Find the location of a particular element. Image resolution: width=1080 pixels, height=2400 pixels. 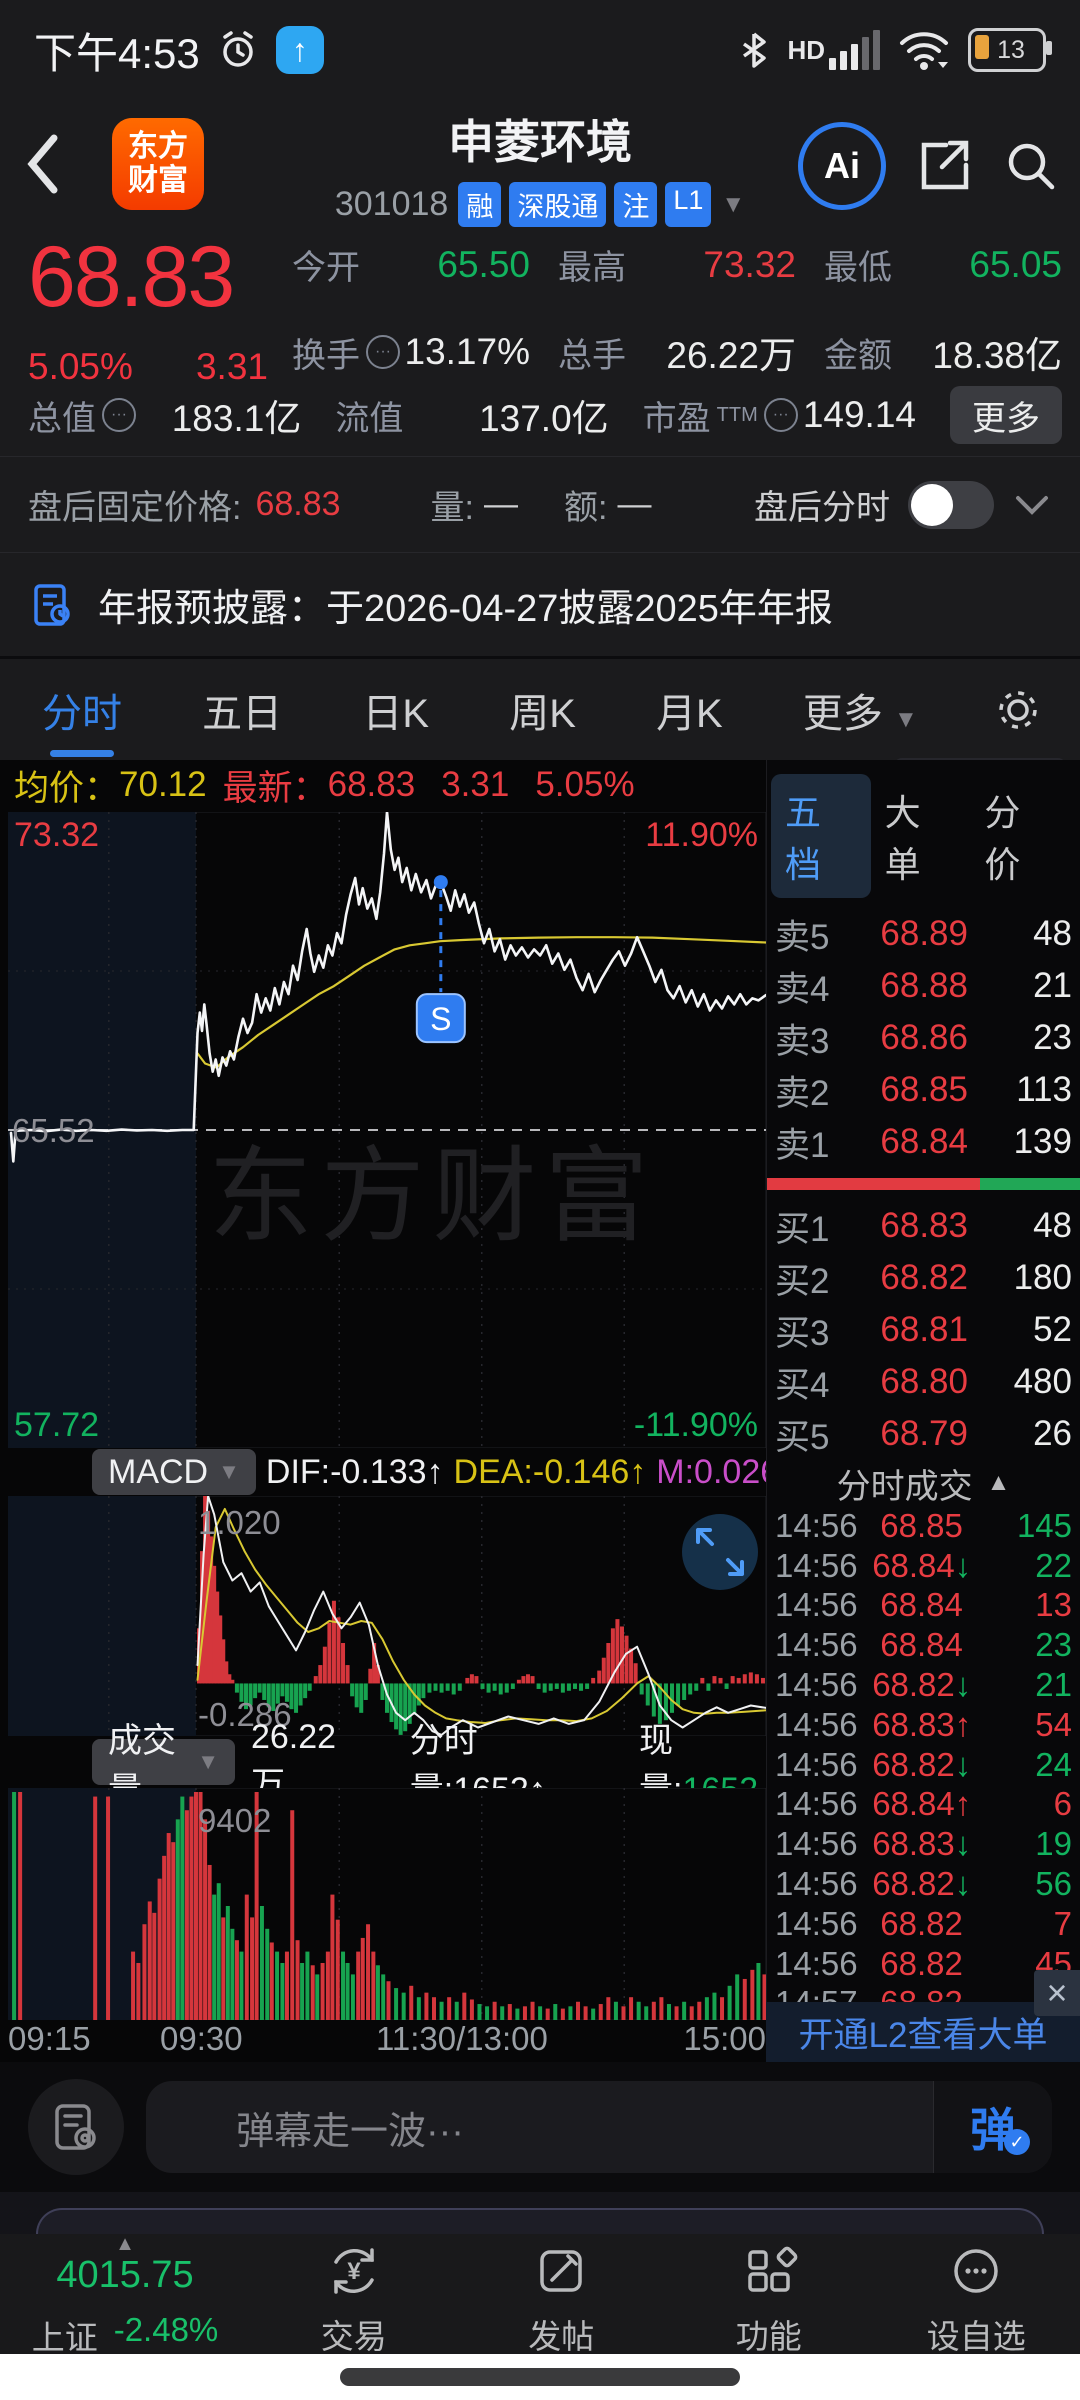

bottom-nav: ▲ 4015.75 上证 -2.48% ¥ 交易 发帖 功能 设自选 is located at coordinates (540, 2295).